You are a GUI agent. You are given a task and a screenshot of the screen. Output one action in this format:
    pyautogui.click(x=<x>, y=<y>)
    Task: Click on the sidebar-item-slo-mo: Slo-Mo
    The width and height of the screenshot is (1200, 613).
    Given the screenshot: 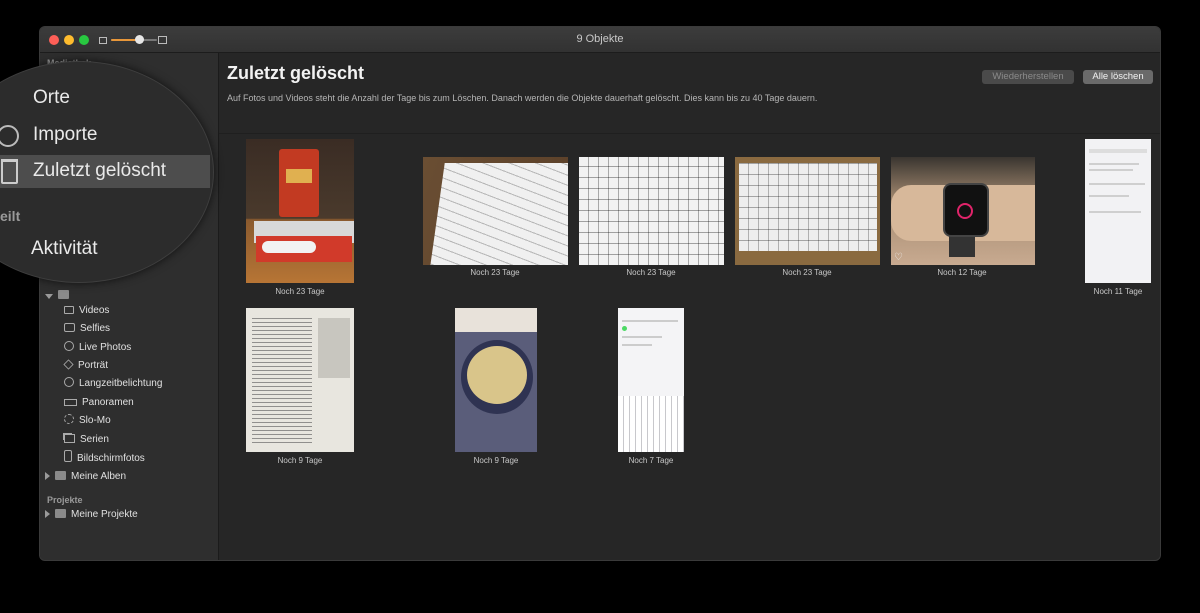 What is the action you would take?
    pyautogui.click(x=87, y=421)
    